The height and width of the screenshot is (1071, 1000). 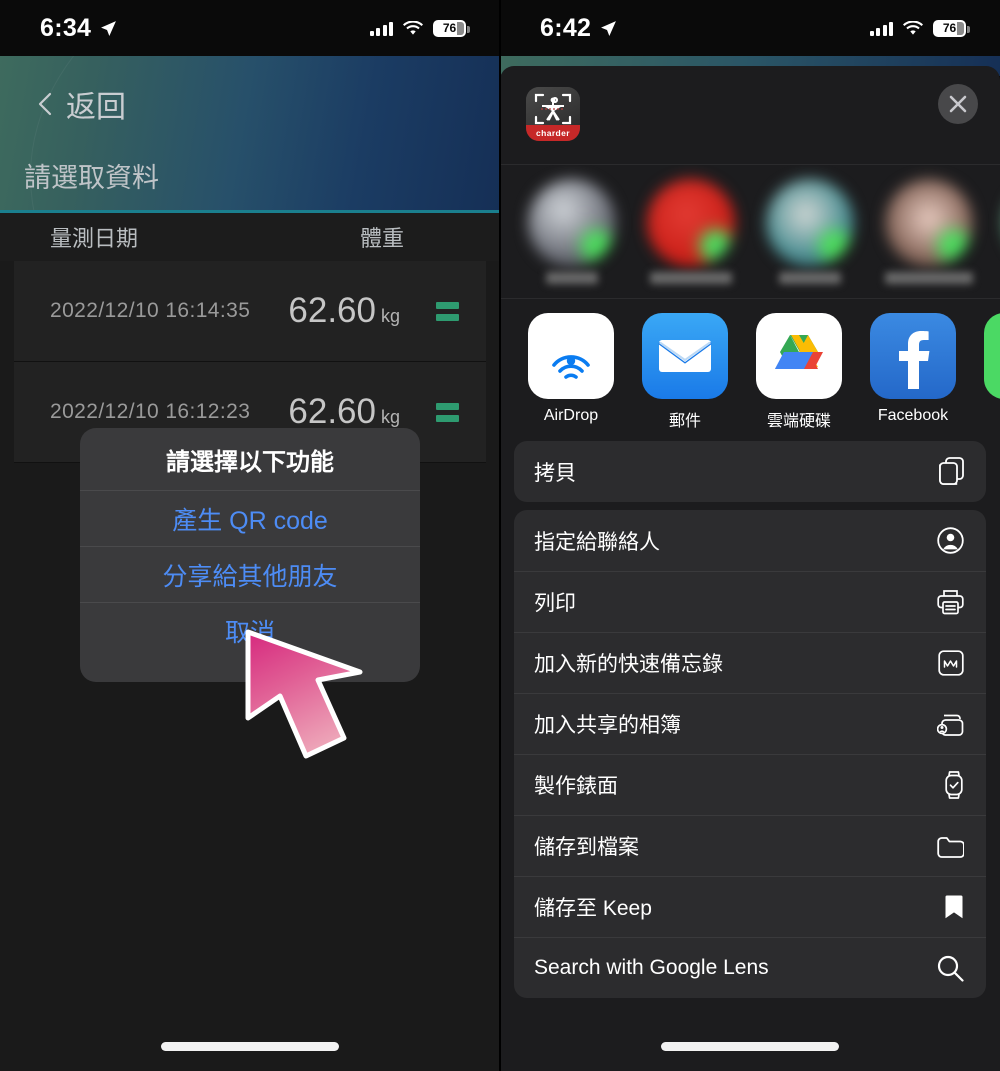 What do you see at coordinates (628, 664) in the screenshot?
I see `action-label: 加入新的快速備忘錄` at bounding box center [628, 664].